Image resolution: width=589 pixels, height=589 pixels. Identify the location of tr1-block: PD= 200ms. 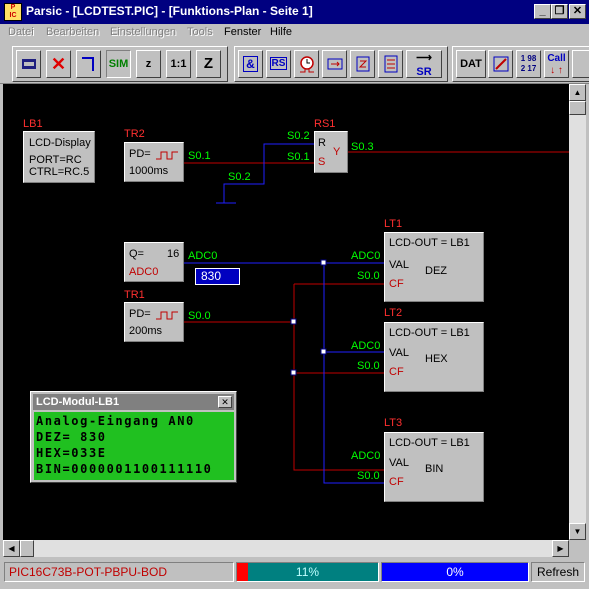
(154, 322).